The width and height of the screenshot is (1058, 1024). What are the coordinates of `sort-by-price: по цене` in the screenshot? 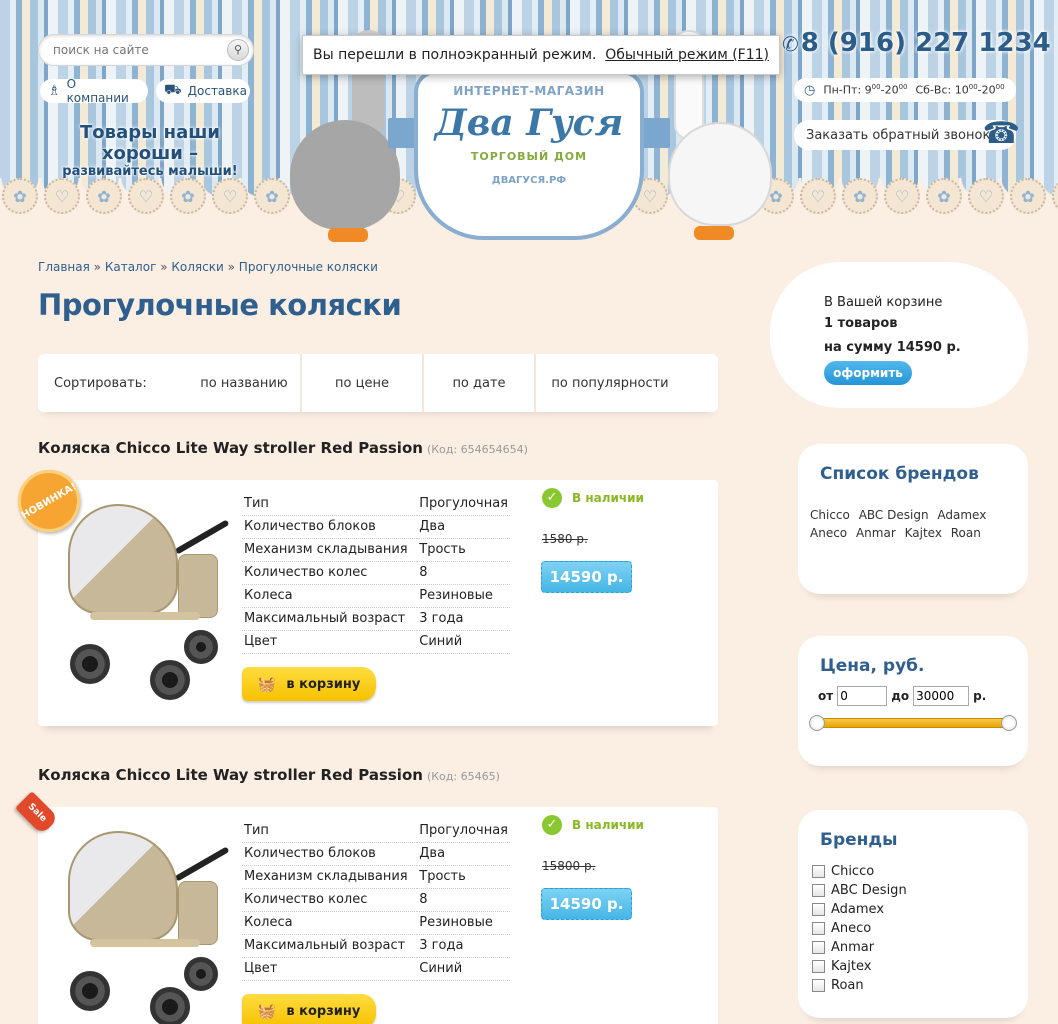 It's located at (361, 383).